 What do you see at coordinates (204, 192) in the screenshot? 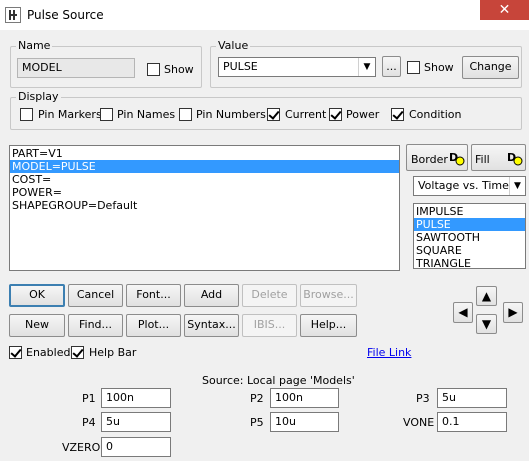
I see `list-item: POWER=` at bounding box center [204, 192].